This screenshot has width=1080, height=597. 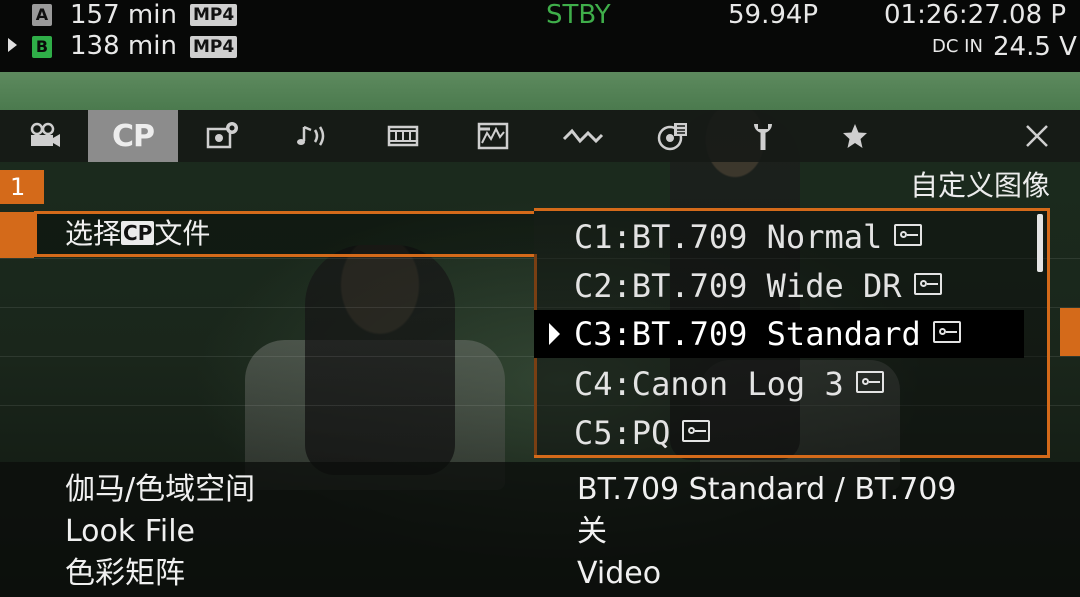 I want to click on tab-custom-picture: CP, so click(x=133, y=136).